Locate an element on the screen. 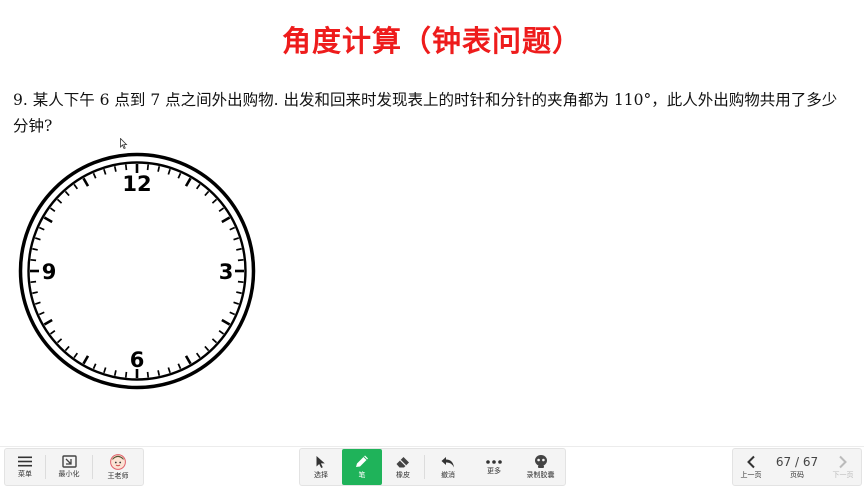 This screenshot has height=487, width=864. more-button: 更多 is located at coordinates (494, 467).